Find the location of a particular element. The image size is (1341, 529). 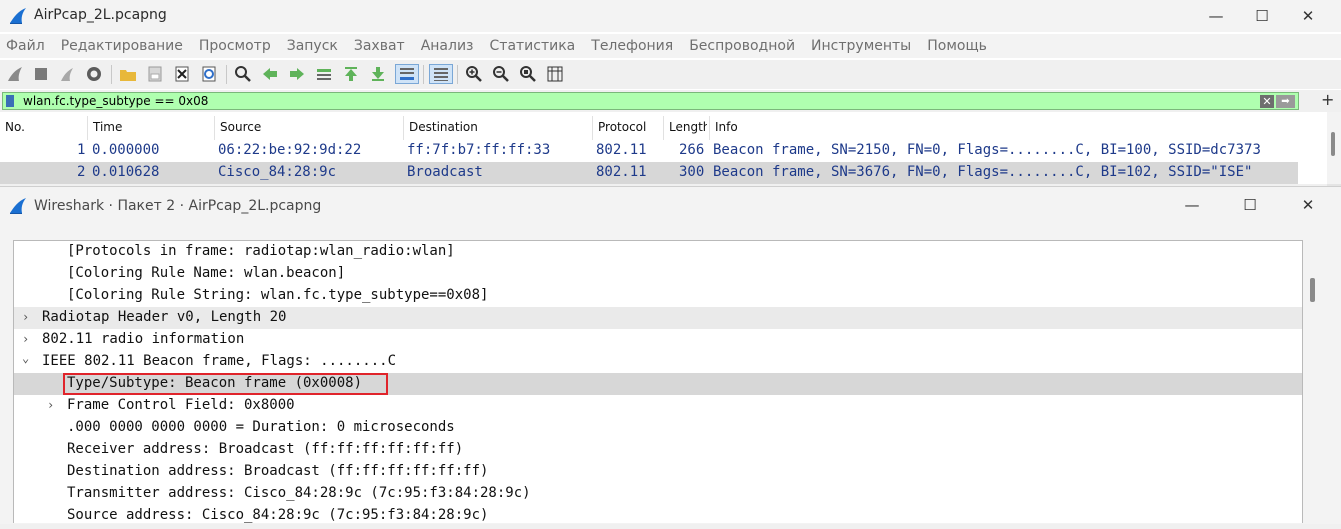

menu-view: Просмотр is located at coordinates (235, 46).